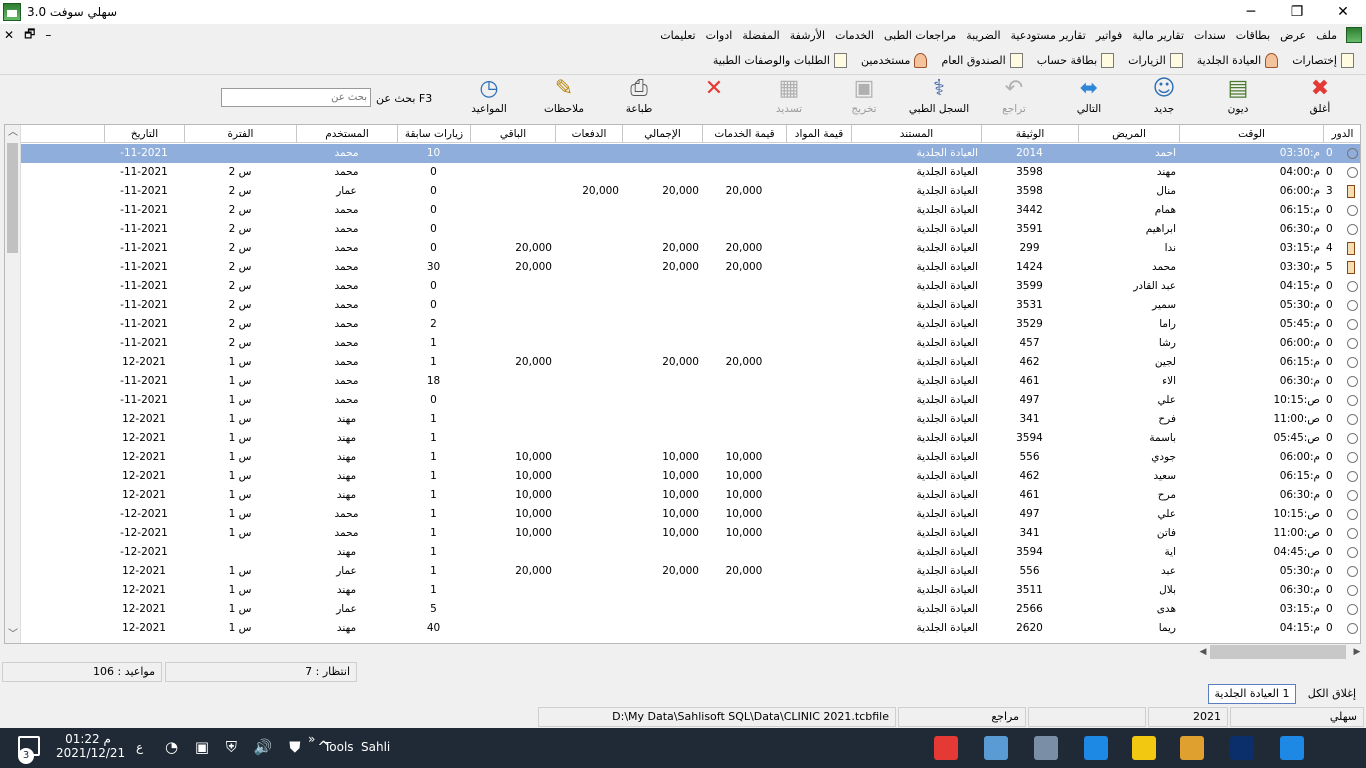 The height and width of the screenshot is (768, 1366). I want to click on column-header: التاريخ, so click(144, 134).